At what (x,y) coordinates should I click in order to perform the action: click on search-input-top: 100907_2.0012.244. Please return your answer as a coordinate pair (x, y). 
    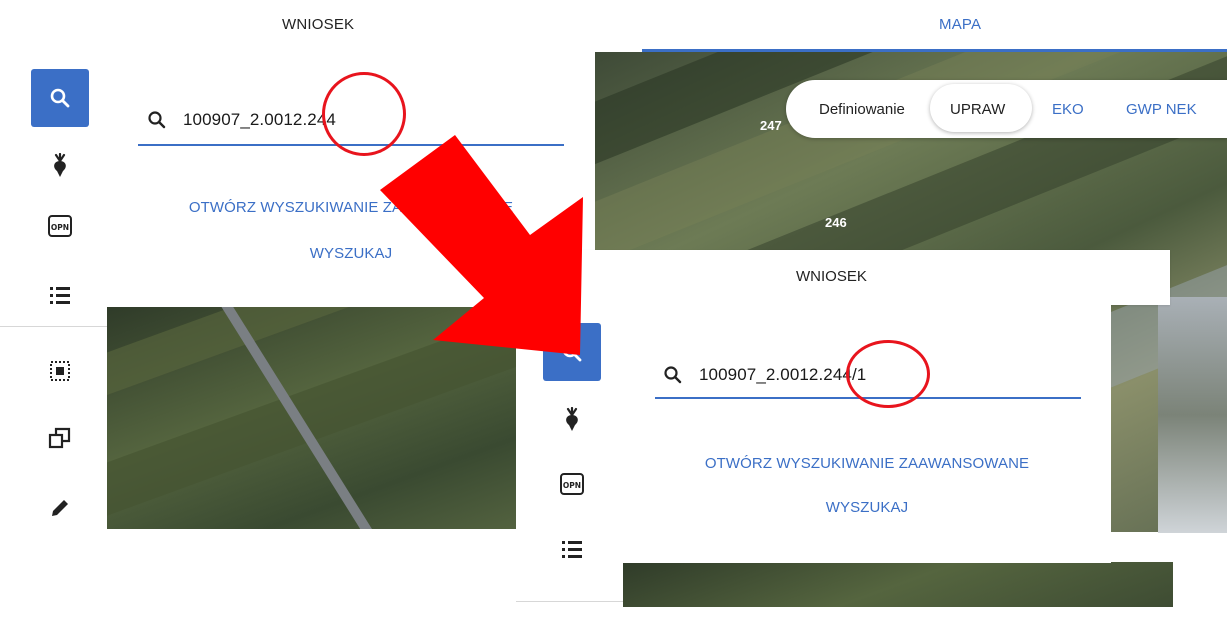
    Looking at the image, I should click on (259, 120).